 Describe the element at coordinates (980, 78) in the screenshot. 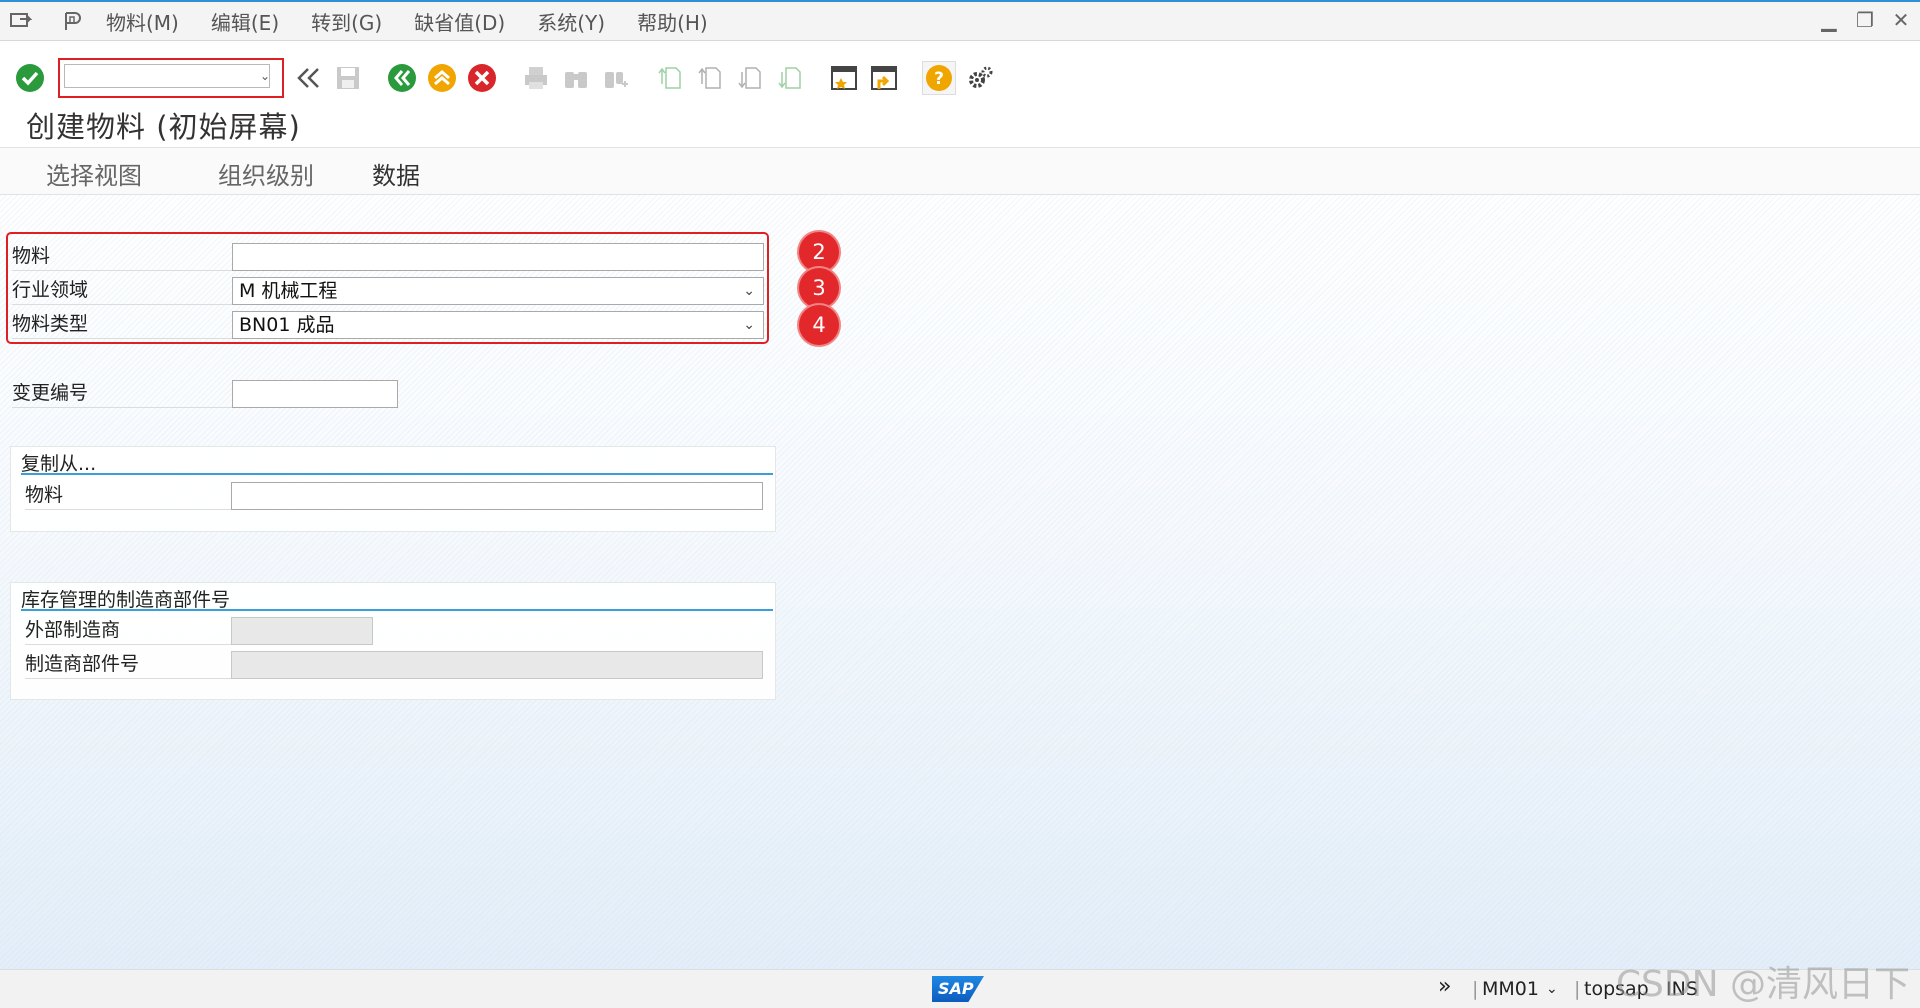

I see `settings-icon` at that location.